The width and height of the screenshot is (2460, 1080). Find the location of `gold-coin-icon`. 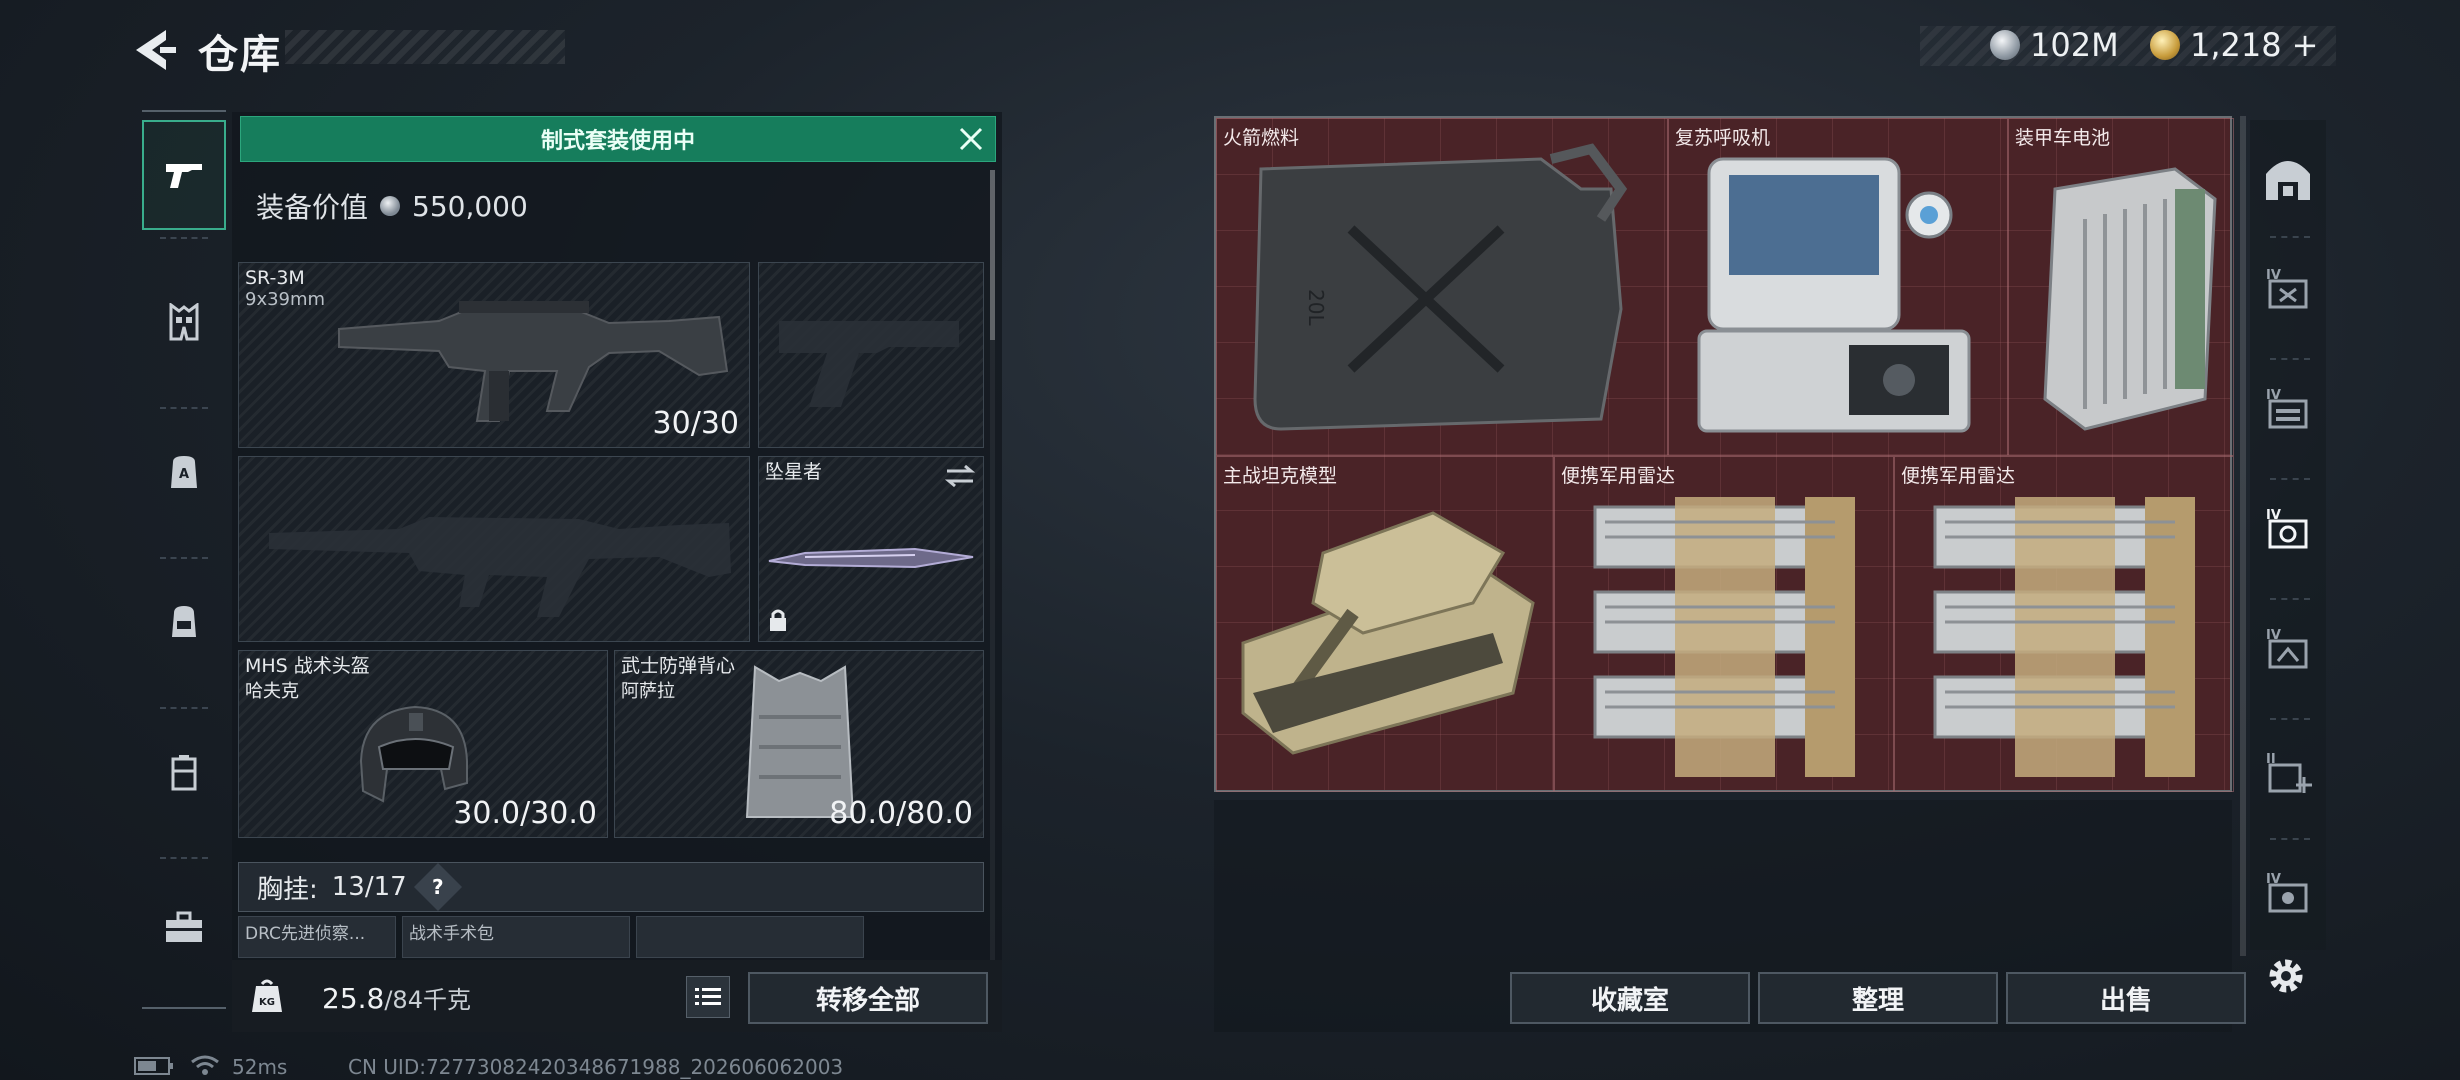

gold-coin-icon is located at coordinates (2165, 45).